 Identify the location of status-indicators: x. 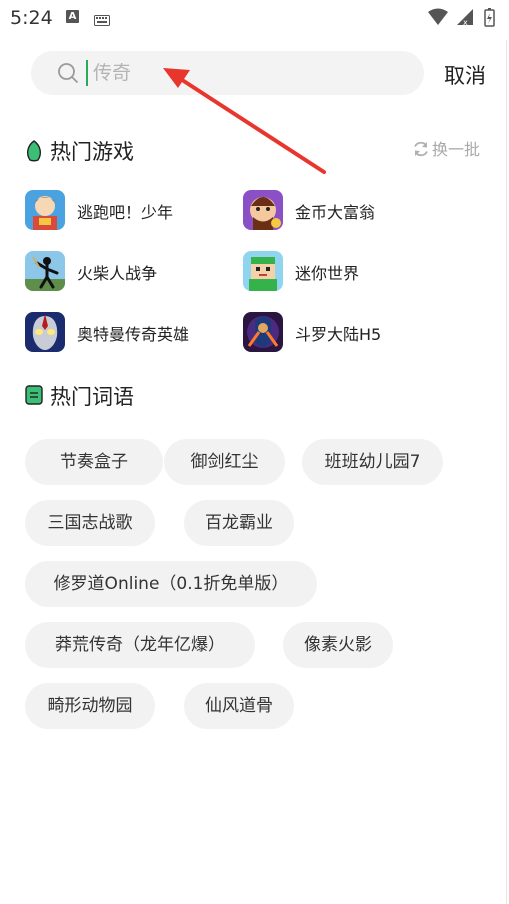
(463, 17).